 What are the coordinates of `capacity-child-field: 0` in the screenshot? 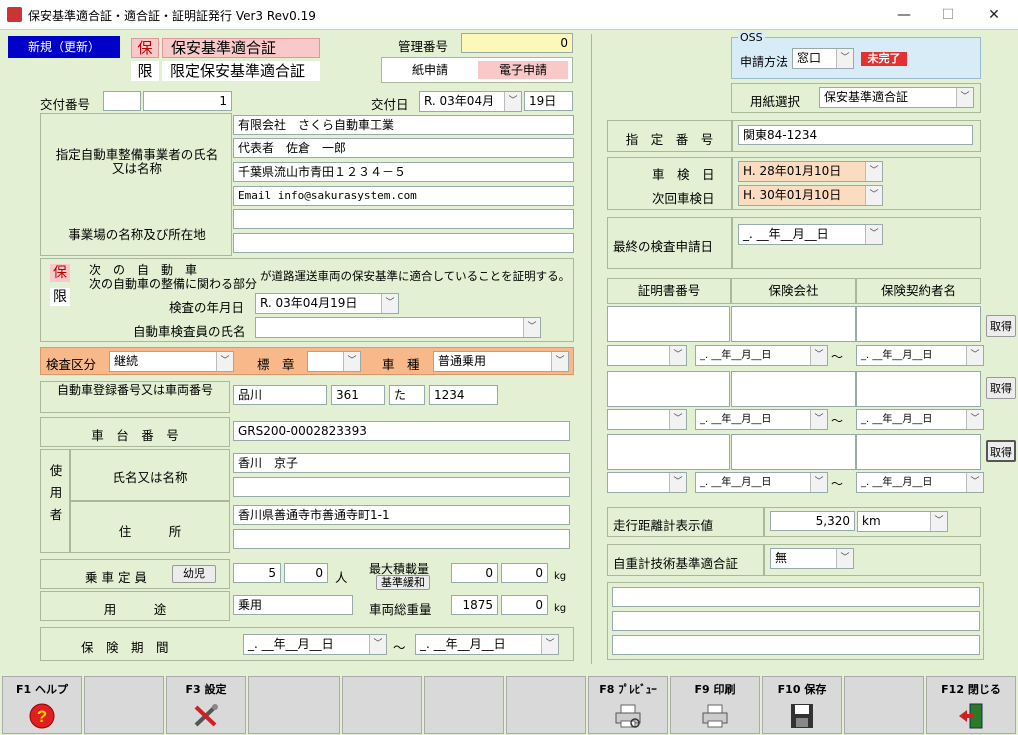 It's located at (306, 573).